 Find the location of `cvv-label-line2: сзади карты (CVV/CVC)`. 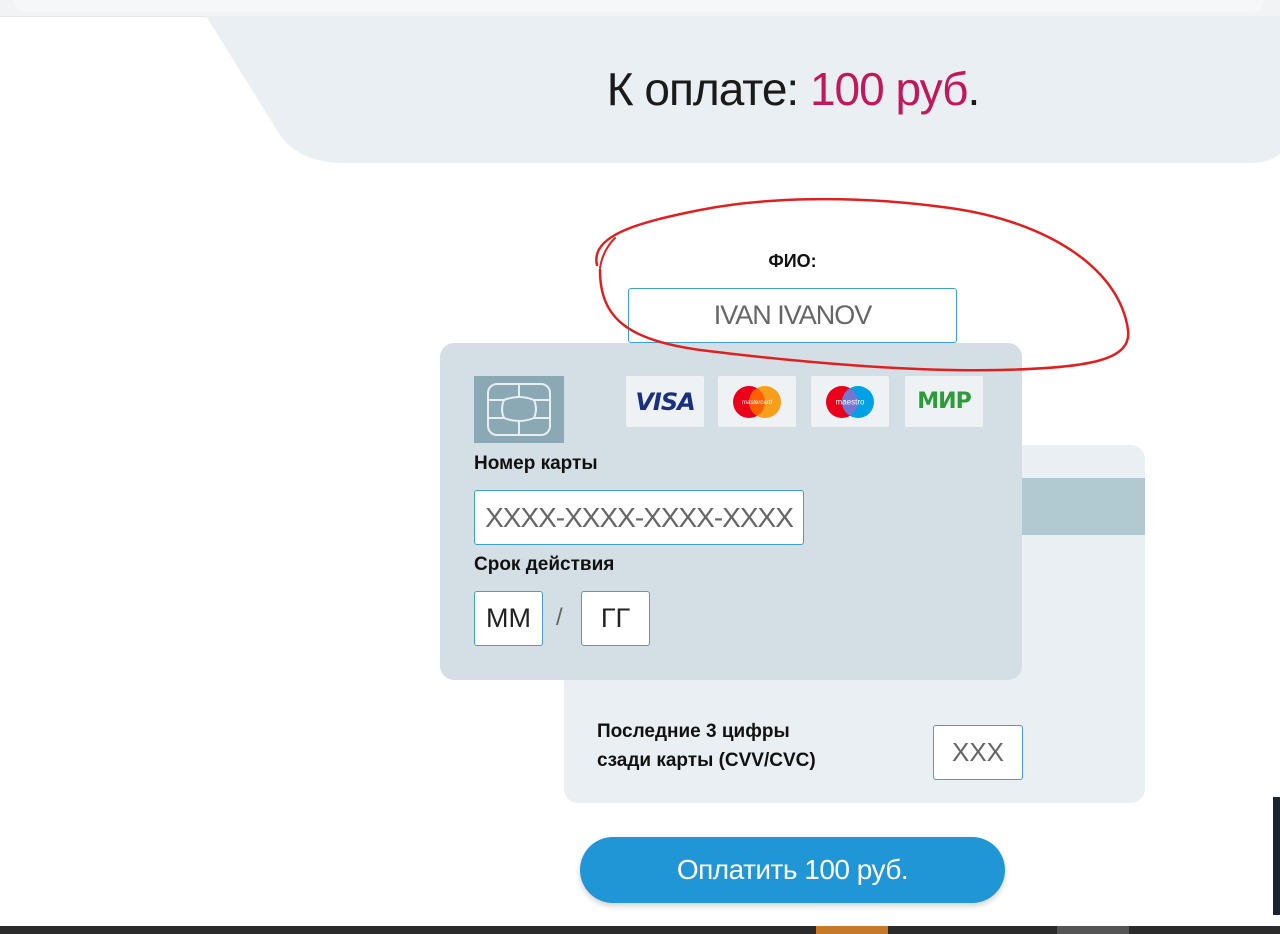

cvv-label-line2: сзади карты (CVV/CVC) is located at coordinates (706, 760).